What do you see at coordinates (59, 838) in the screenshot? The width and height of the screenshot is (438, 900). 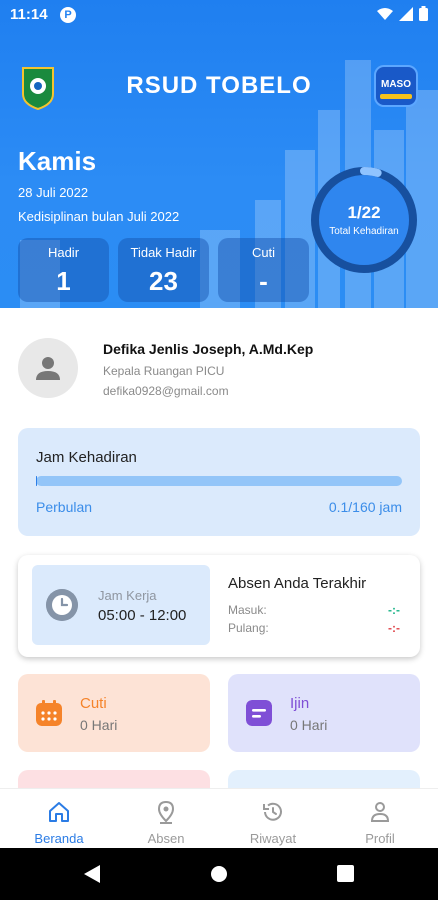 I see `nav-beranda-label: Beranda` at bounding box center [59, 838].